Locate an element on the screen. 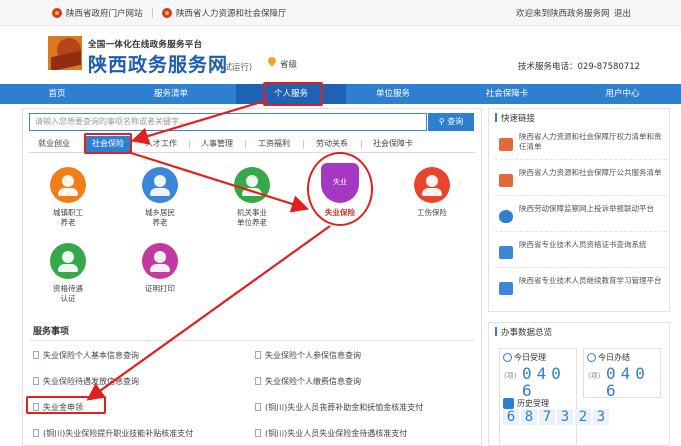 The image size is (681, 446). service-item-link: 失业保险个人缴费信息查询 is located at coordinates (308, 381).